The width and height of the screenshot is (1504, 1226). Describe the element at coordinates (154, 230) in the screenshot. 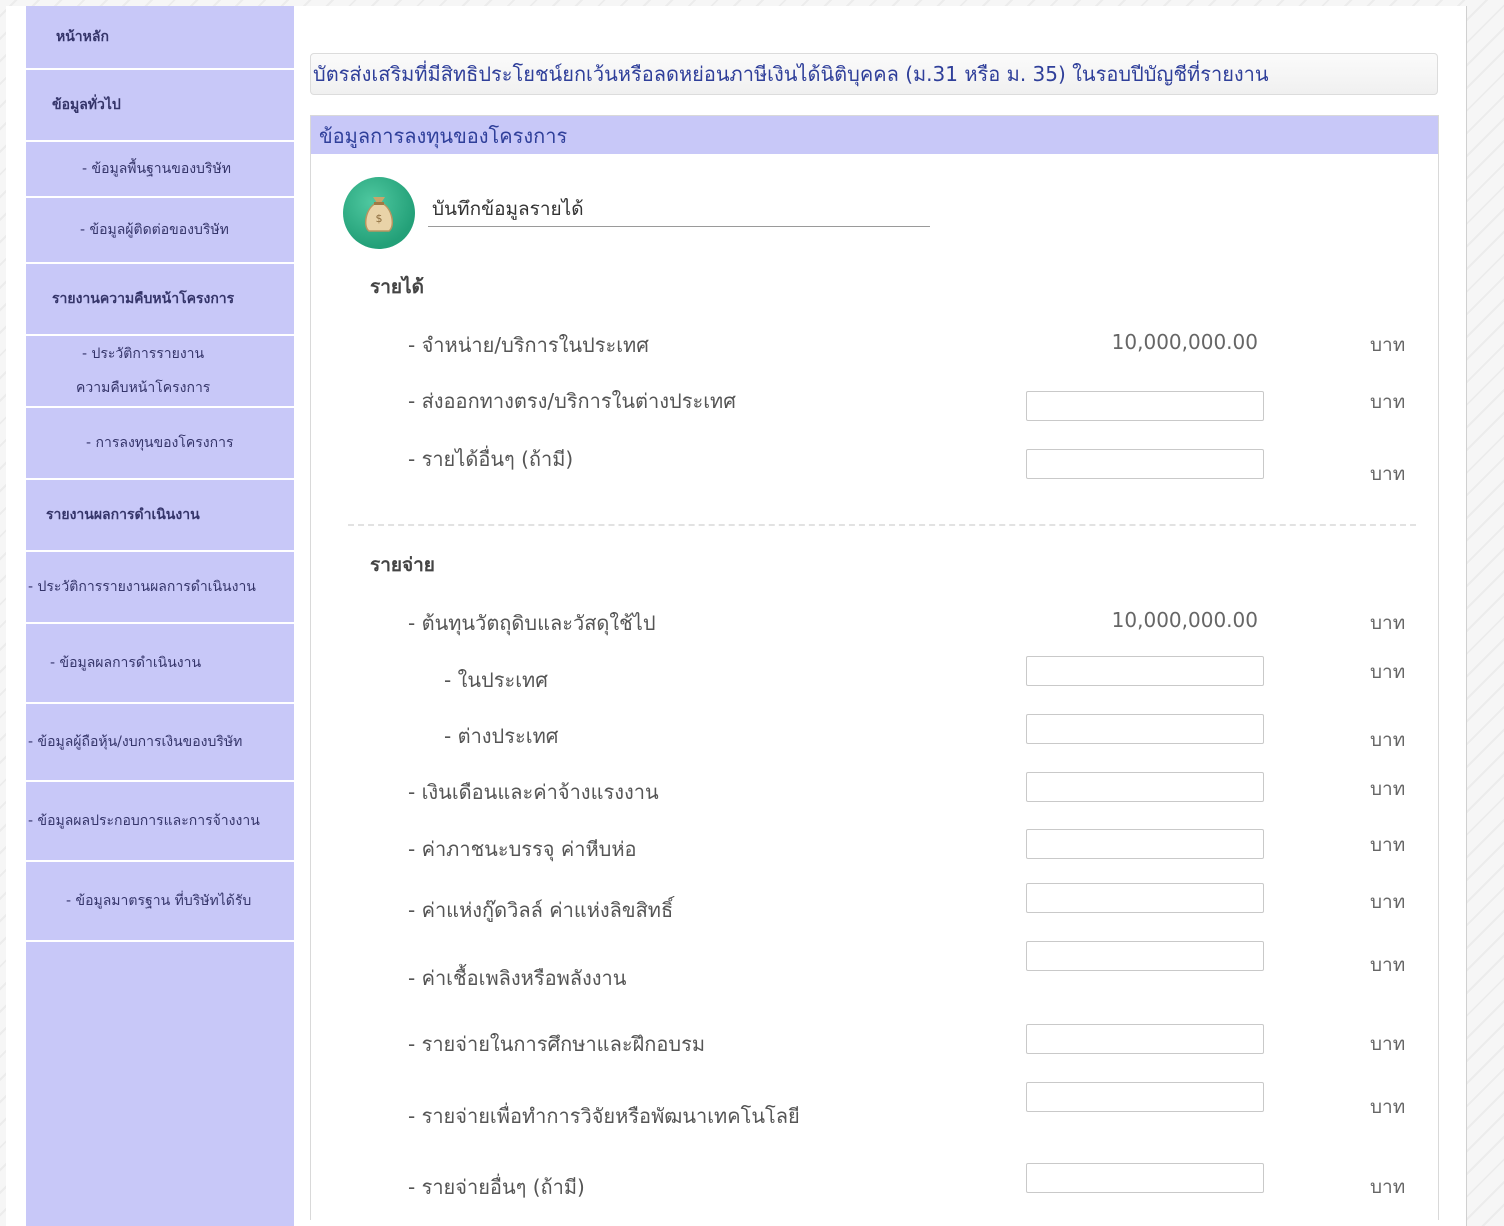

I see `sidebar-item-label: - ข้อมูลผู้ติดต่อของบริษัท` at that location.